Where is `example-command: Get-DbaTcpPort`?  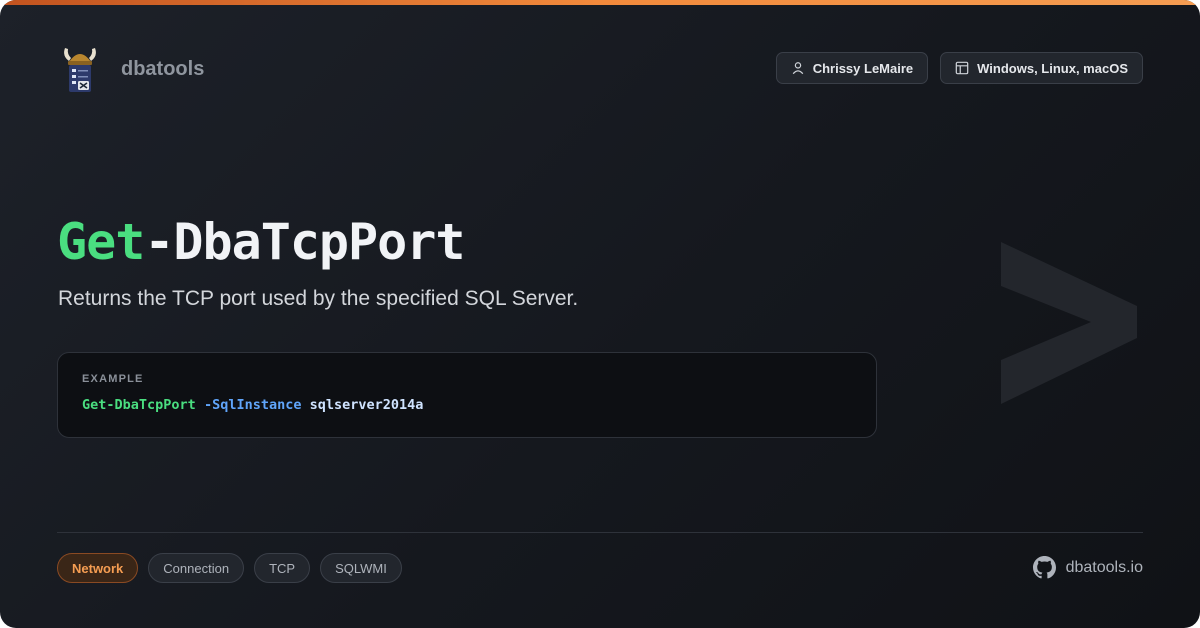 example-command: Get-DbaTcpPort is located at coordinates (139, 405).